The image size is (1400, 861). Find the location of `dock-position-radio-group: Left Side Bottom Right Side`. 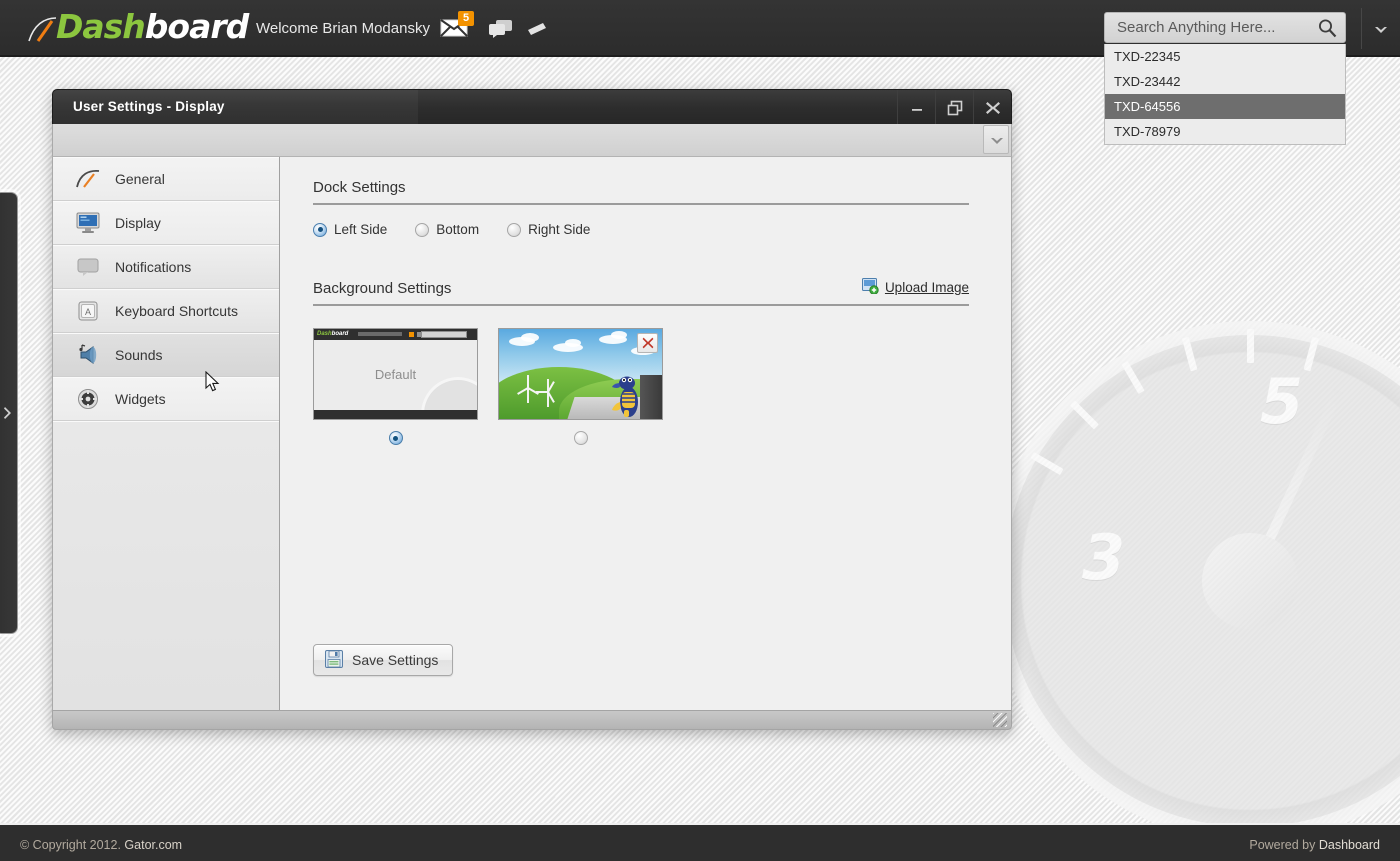

dock-position-radio-group: Left Side Bottom Right Side is located at coordinates (641, 229).